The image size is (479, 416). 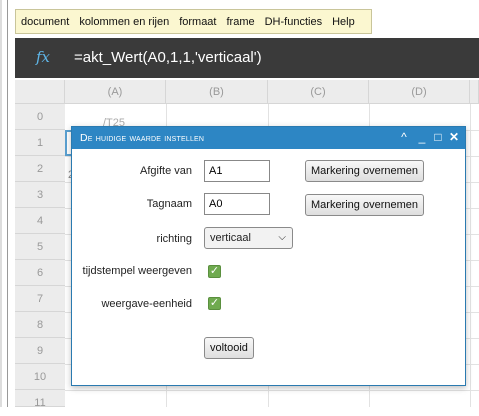 What do you see at coordinates (115, 92) in the screenshot?
I see `column-header-a: (A)` at bounding box center [115, 92].